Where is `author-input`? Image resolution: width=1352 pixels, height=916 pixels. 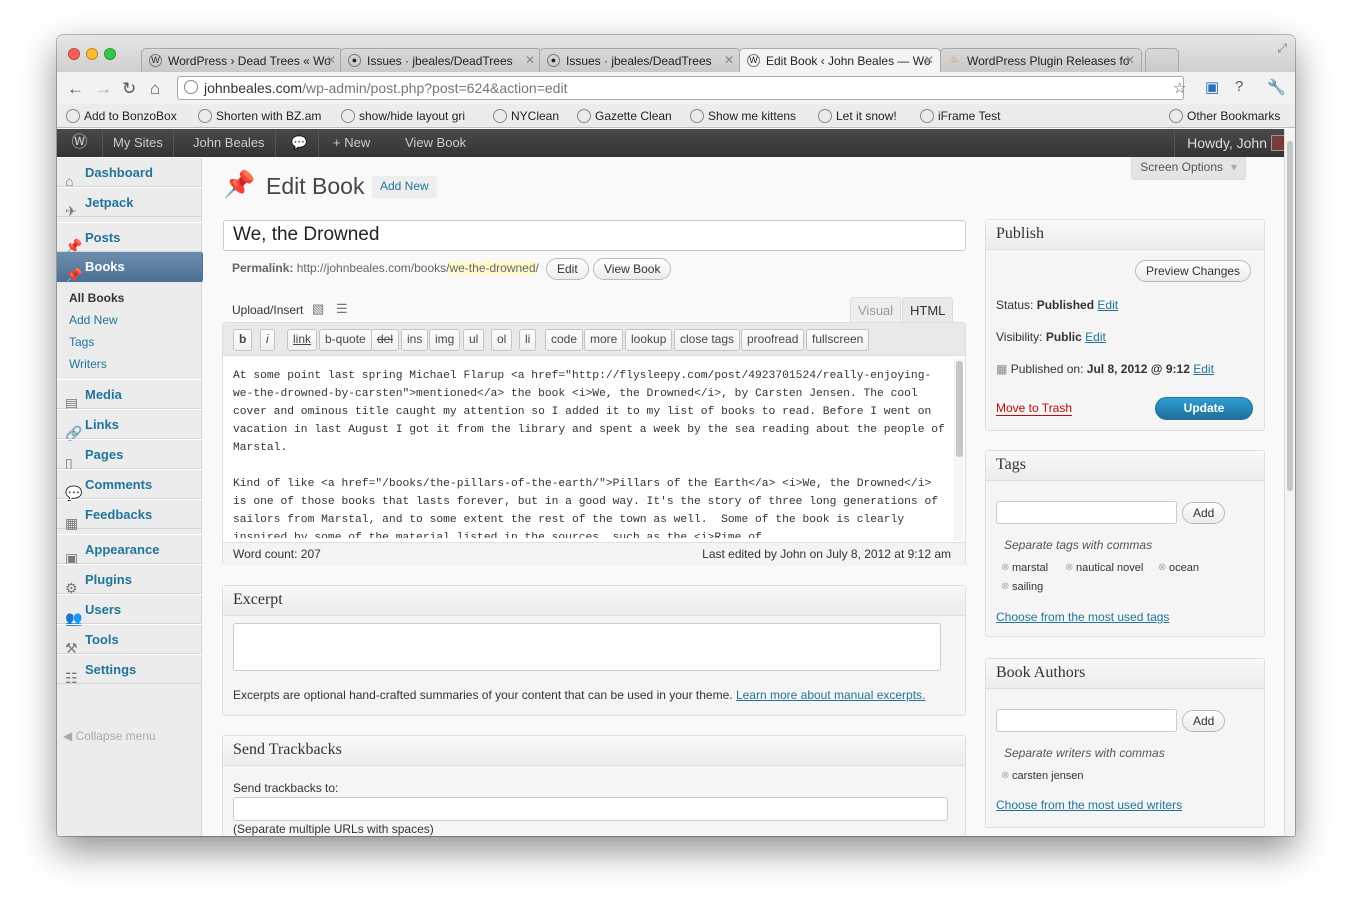
author-input is located at coordinates (1086, 720).